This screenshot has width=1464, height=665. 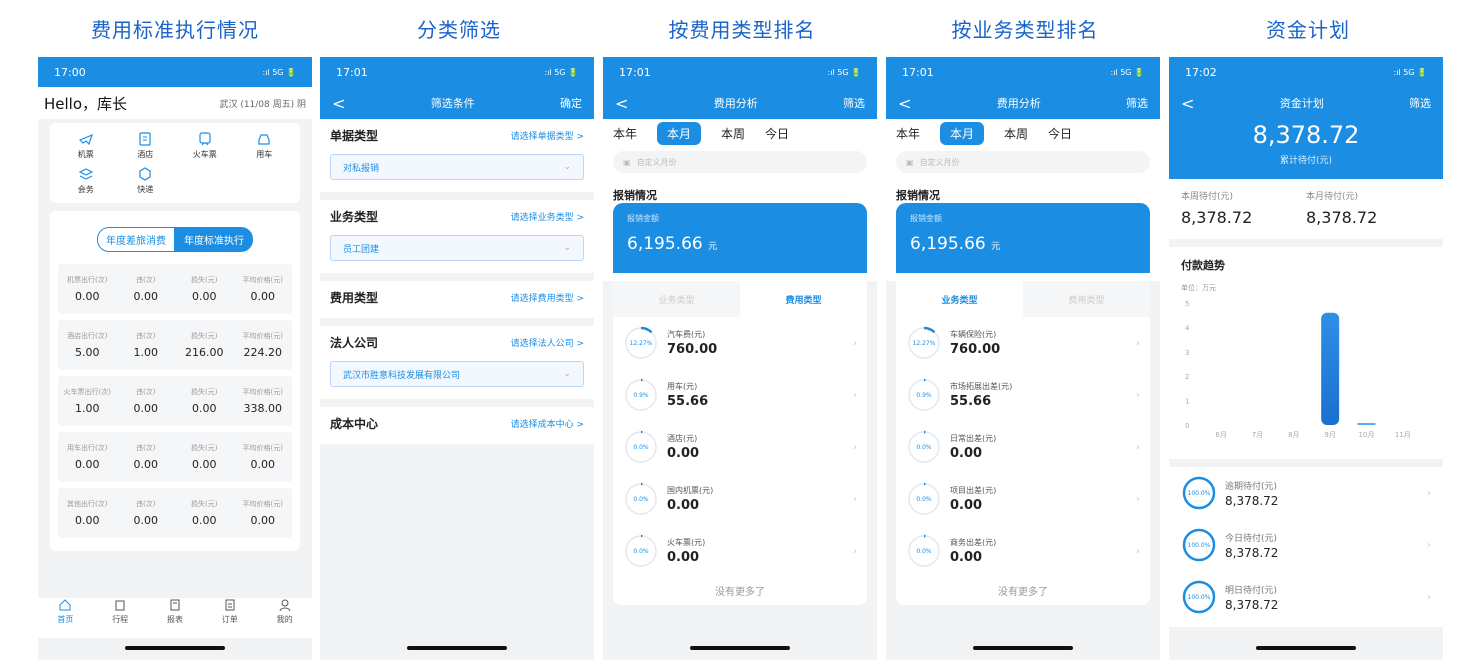 I want to click on rank-item: 0.9% 市场拓展出差(元) 55.66 ›, so click(x=1023, y=395).